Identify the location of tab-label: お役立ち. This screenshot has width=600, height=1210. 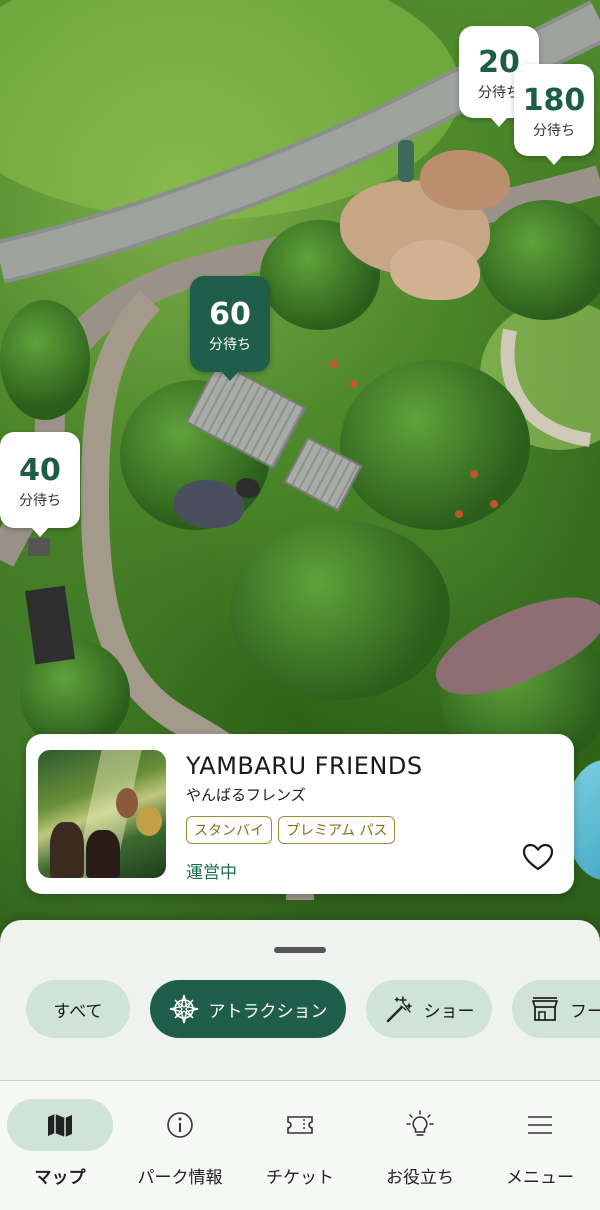
(420, 1178).